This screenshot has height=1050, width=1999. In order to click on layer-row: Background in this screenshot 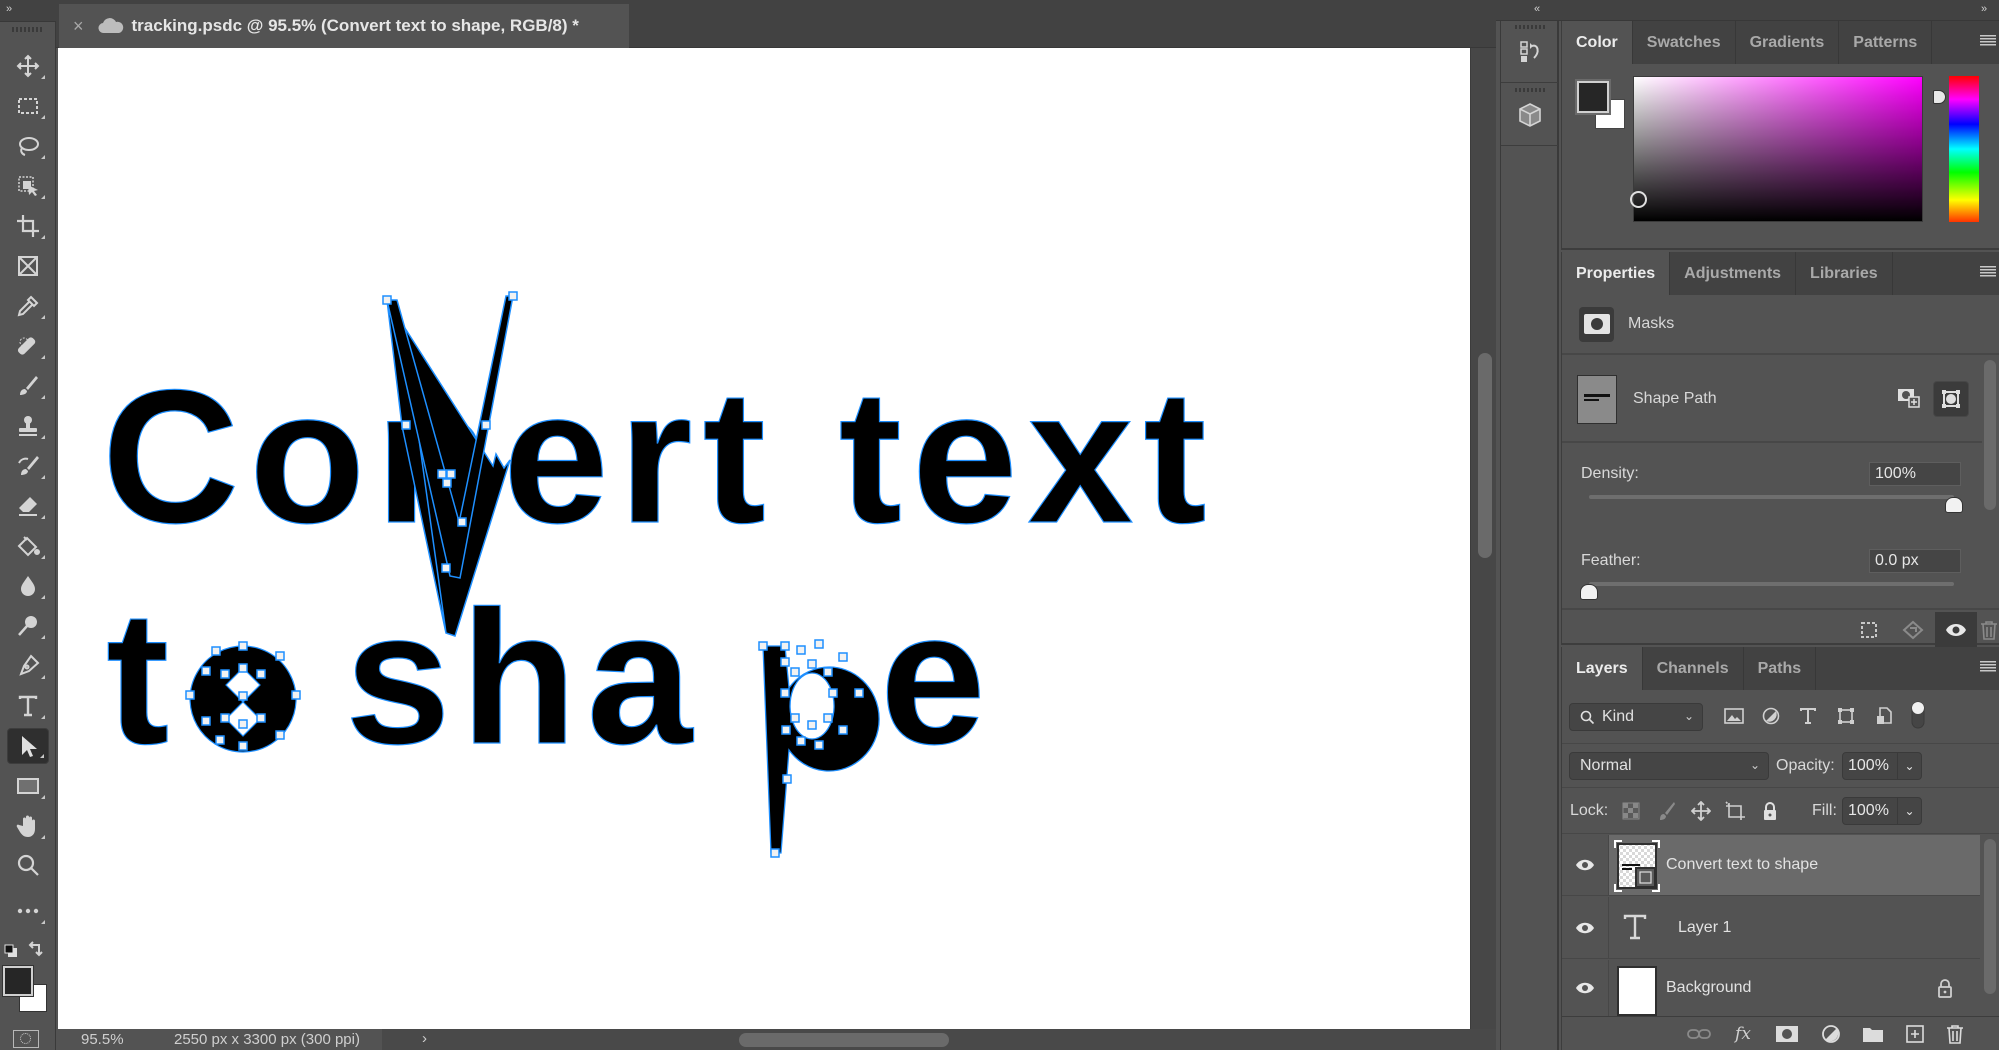, I will do `click(1771, 988)`.